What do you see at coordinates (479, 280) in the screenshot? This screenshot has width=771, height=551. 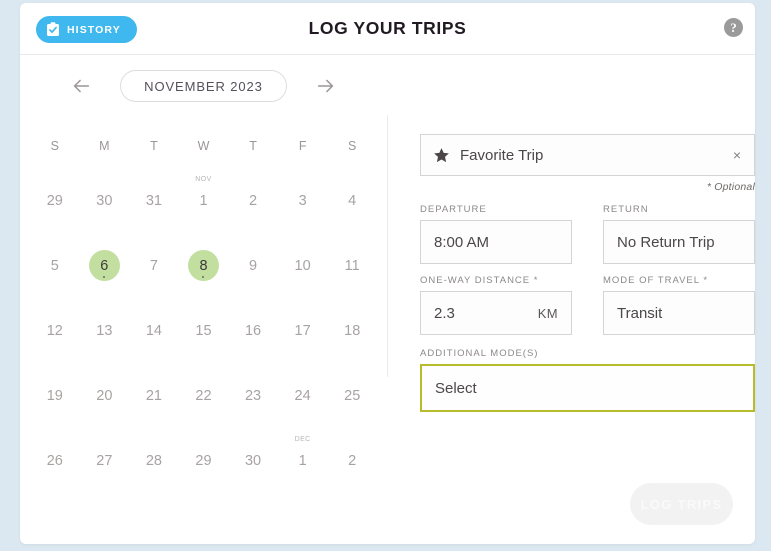 I see `distance-label: ONE-WAY DISTANCE *` at bounding box center [479, 280].